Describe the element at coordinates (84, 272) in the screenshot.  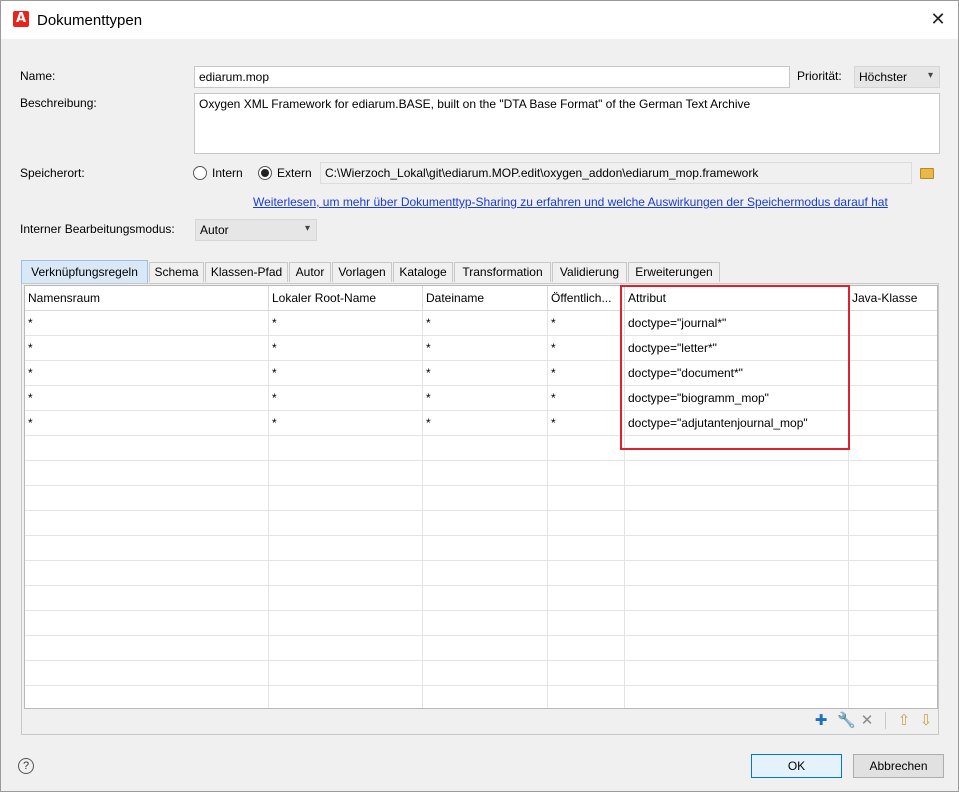
I see `tab-verknuepfungsregeln: Verknüpfungsregeln` at that location.